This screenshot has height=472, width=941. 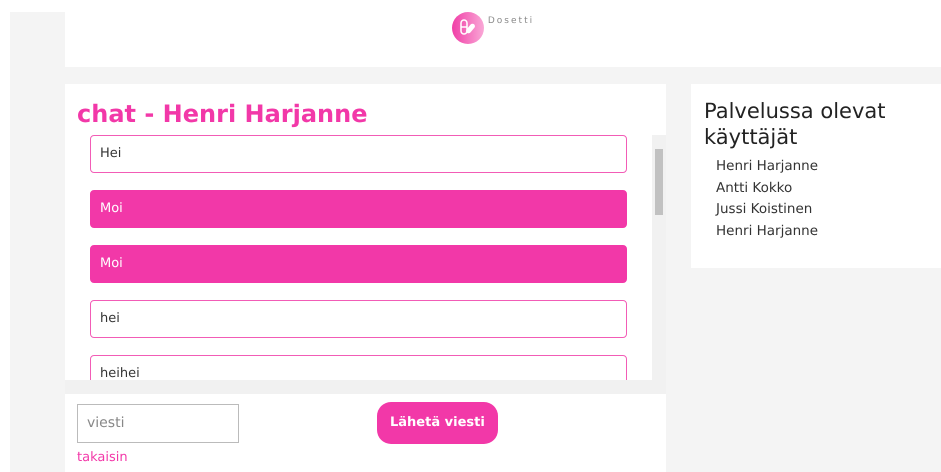 What do you see at coordinates (795, 124) in the screenshot?
I see `users-title: Palvelussa olevat käyttäjät` at bounding box center [795, 124].